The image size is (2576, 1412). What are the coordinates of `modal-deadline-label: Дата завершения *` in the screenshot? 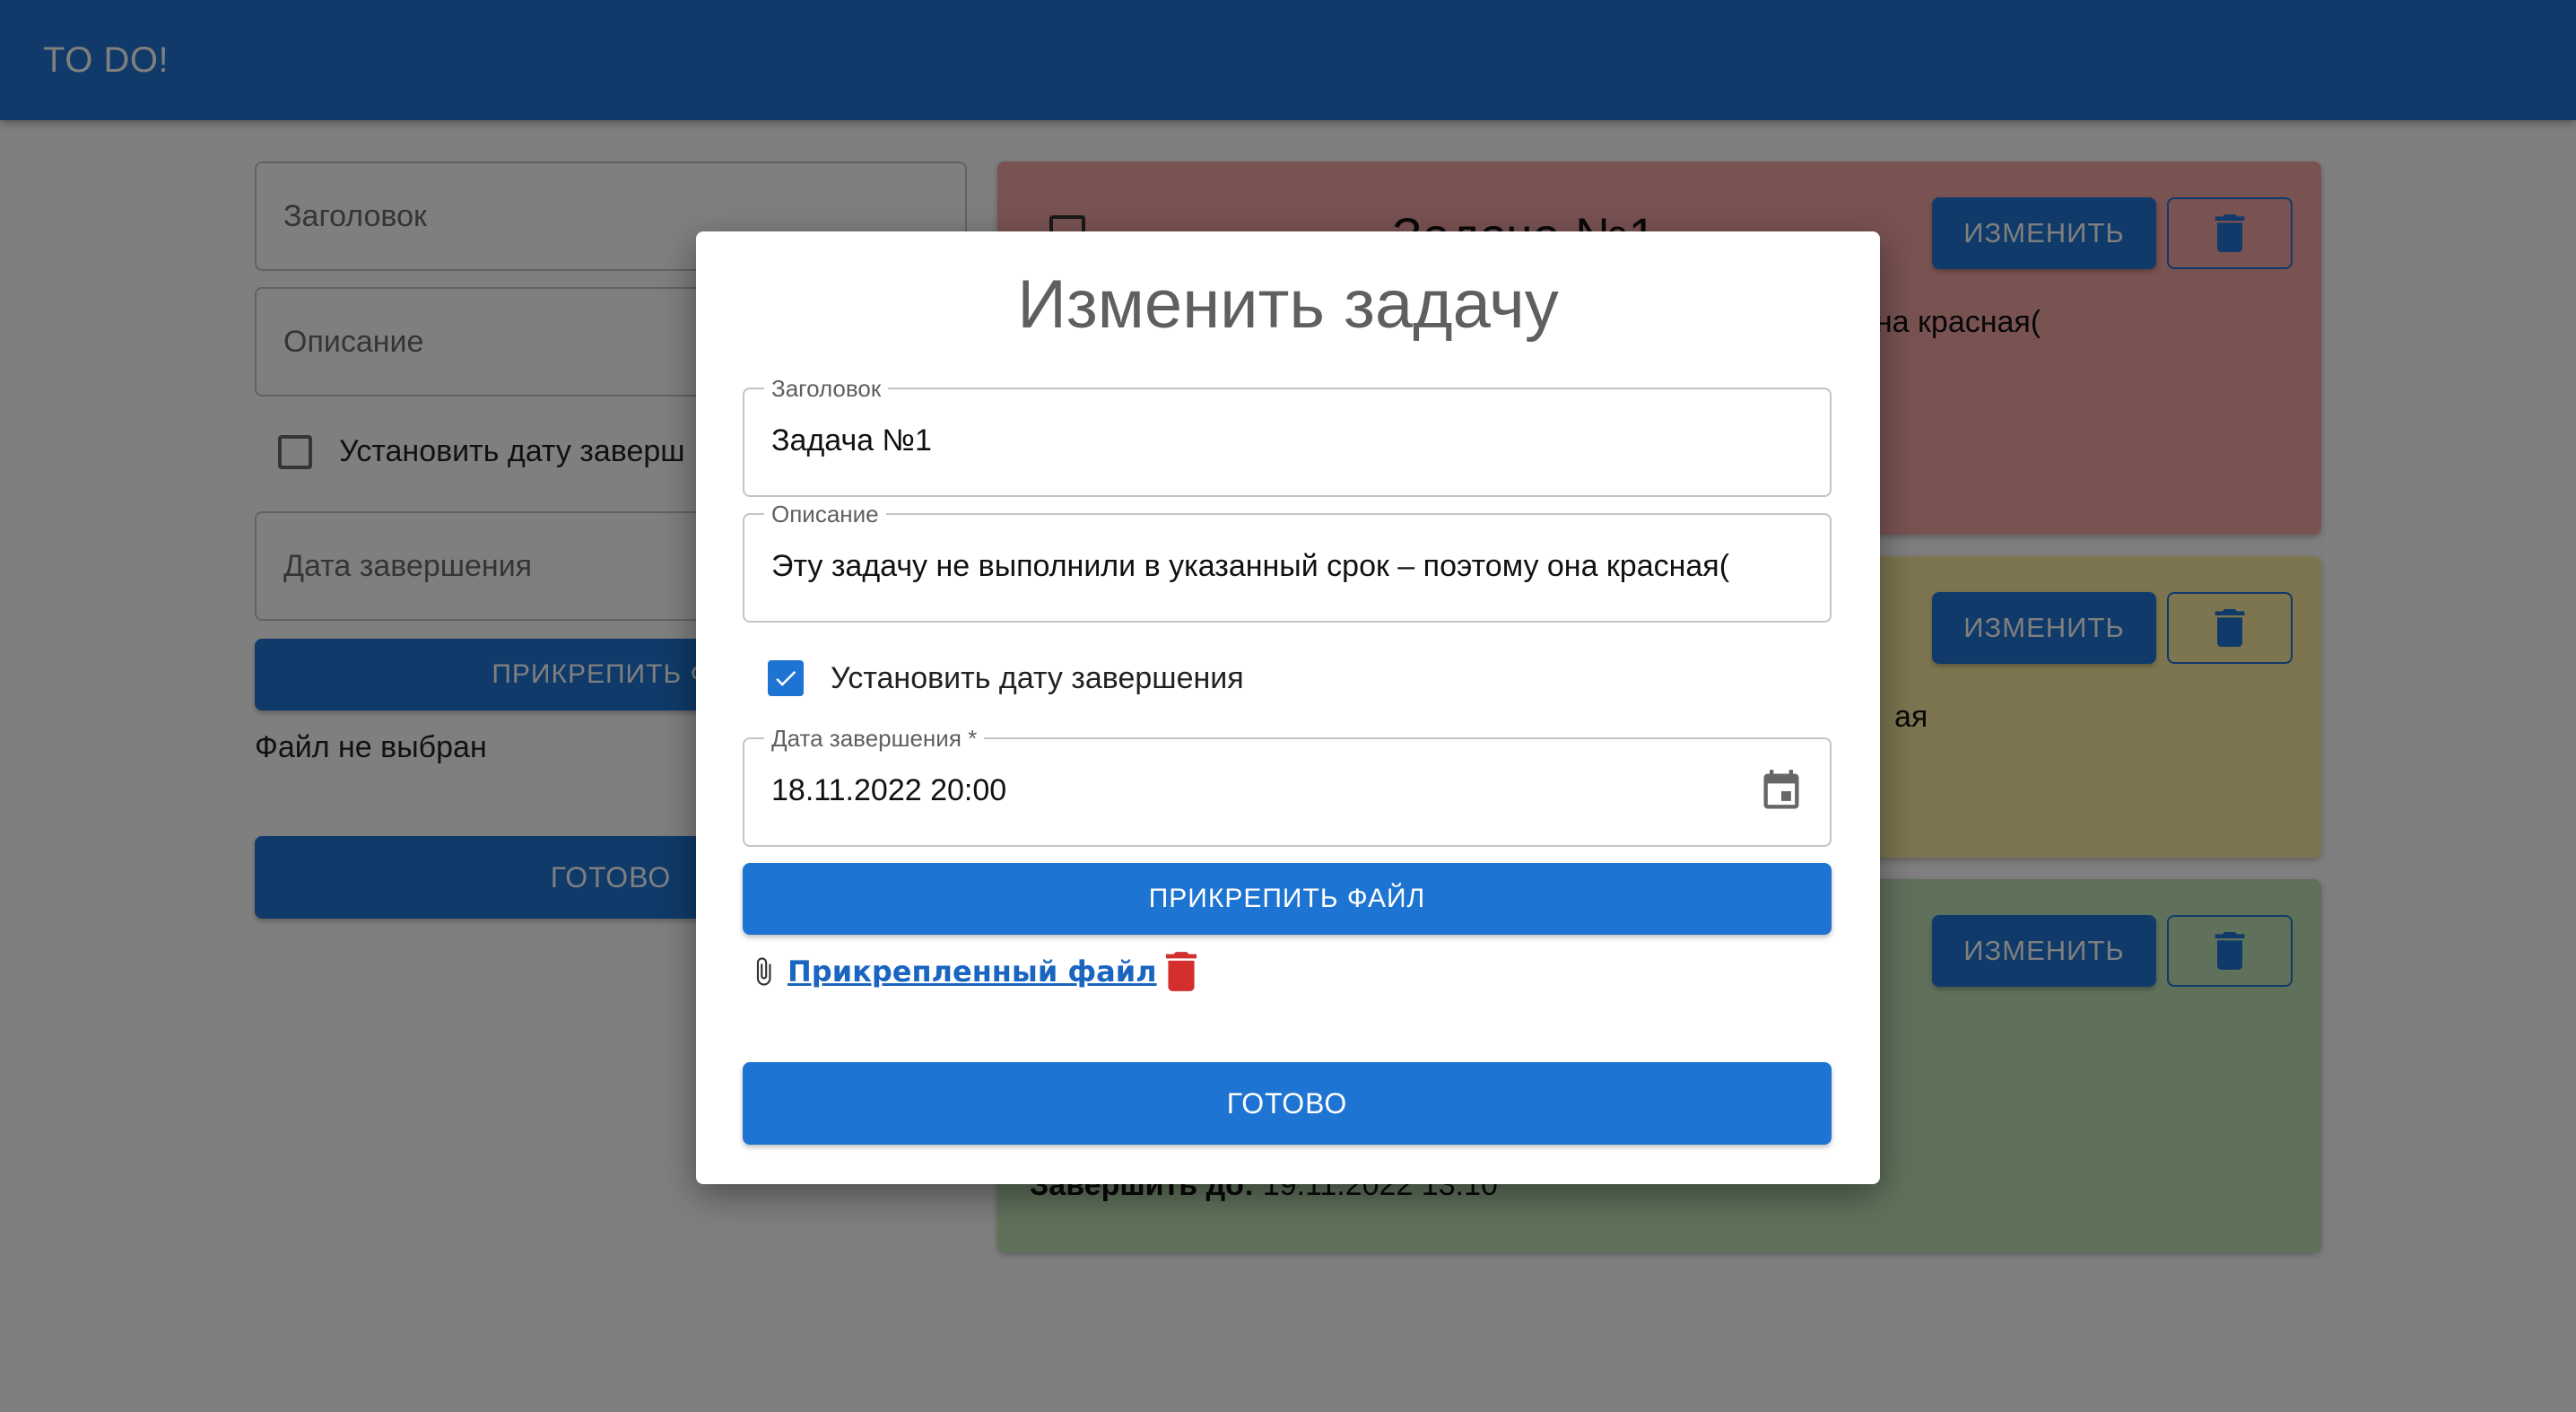 It's located at (874, 739).